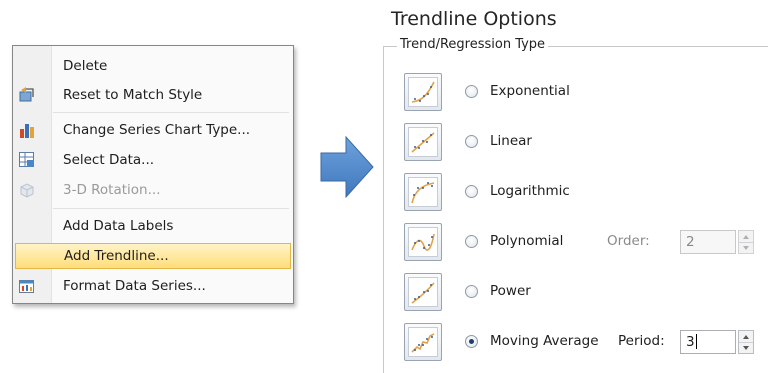 This screenshot has width=768, height=373. Describe the element at coordinates (586, 293) in the screenshot. I see `trend-option-power: Power` at that location.